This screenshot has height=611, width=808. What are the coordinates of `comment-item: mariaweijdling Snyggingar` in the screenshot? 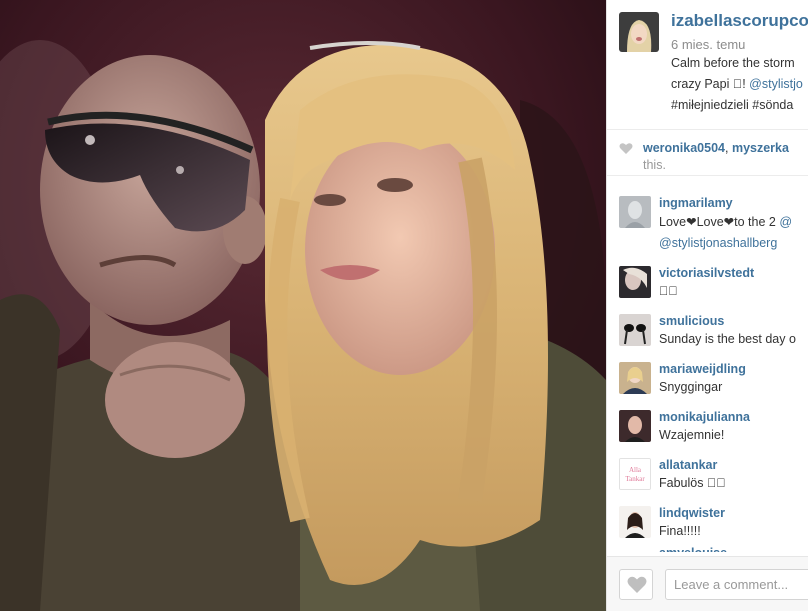 It's located at (707, 384).